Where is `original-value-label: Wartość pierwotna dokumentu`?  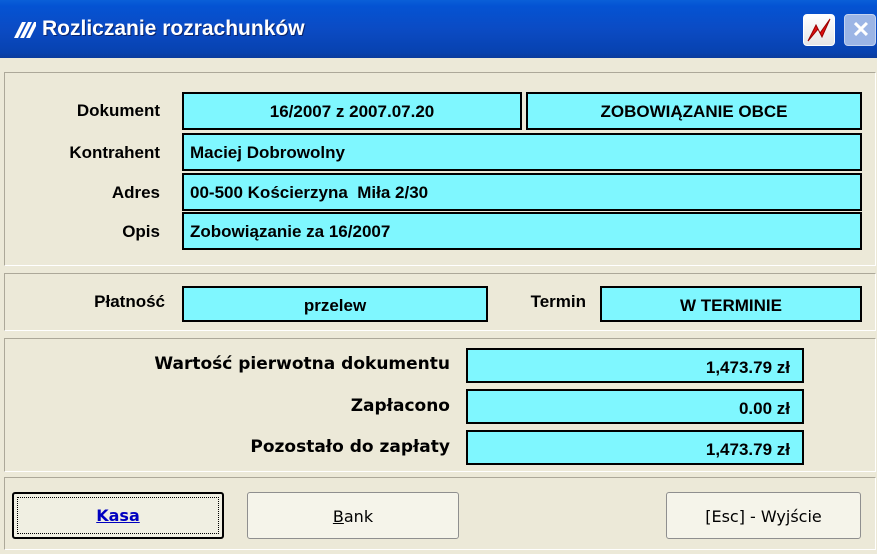 original-value-label: Wartość pierwotna dokumentu is located at coordinates (302, 364).